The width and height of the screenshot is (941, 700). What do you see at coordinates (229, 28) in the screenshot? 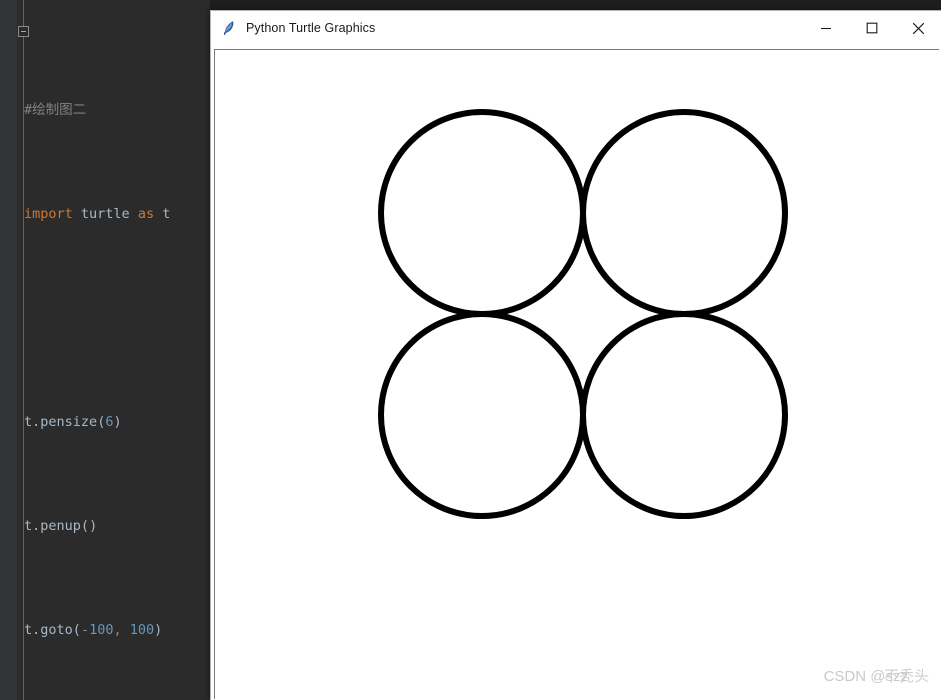
I see `python-feather-icon` at bounding box center [229, 28].